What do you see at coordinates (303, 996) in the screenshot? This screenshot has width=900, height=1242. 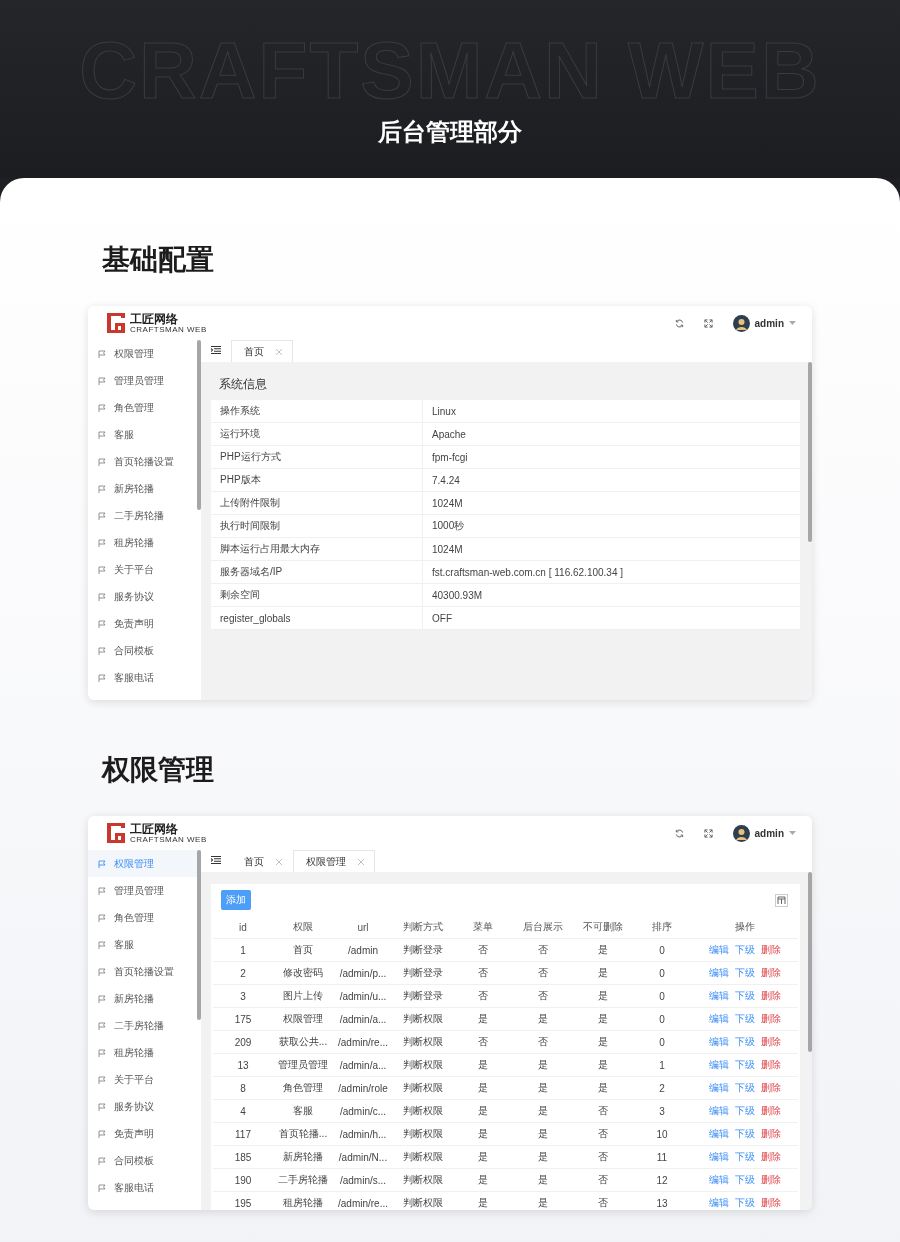 I see `table-cell-text: 图片上传` at bounding box center [303, 996].